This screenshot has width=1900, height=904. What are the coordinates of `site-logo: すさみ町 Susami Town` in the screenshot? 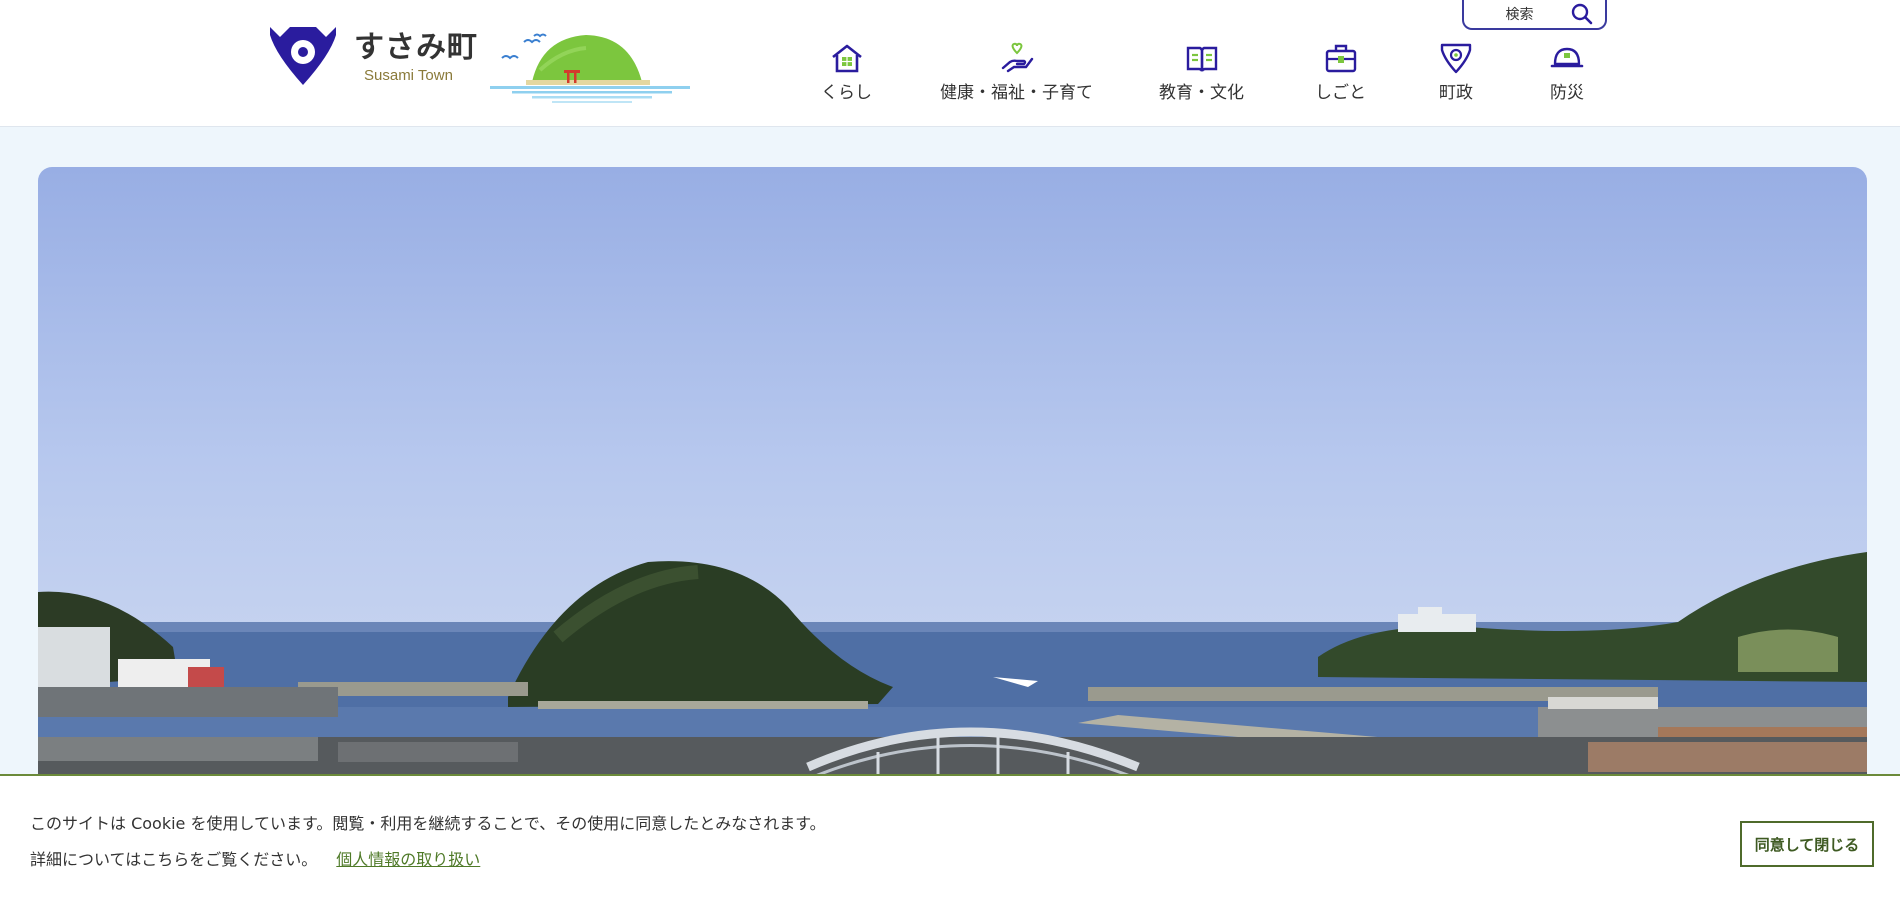 It's located at (373, 56).